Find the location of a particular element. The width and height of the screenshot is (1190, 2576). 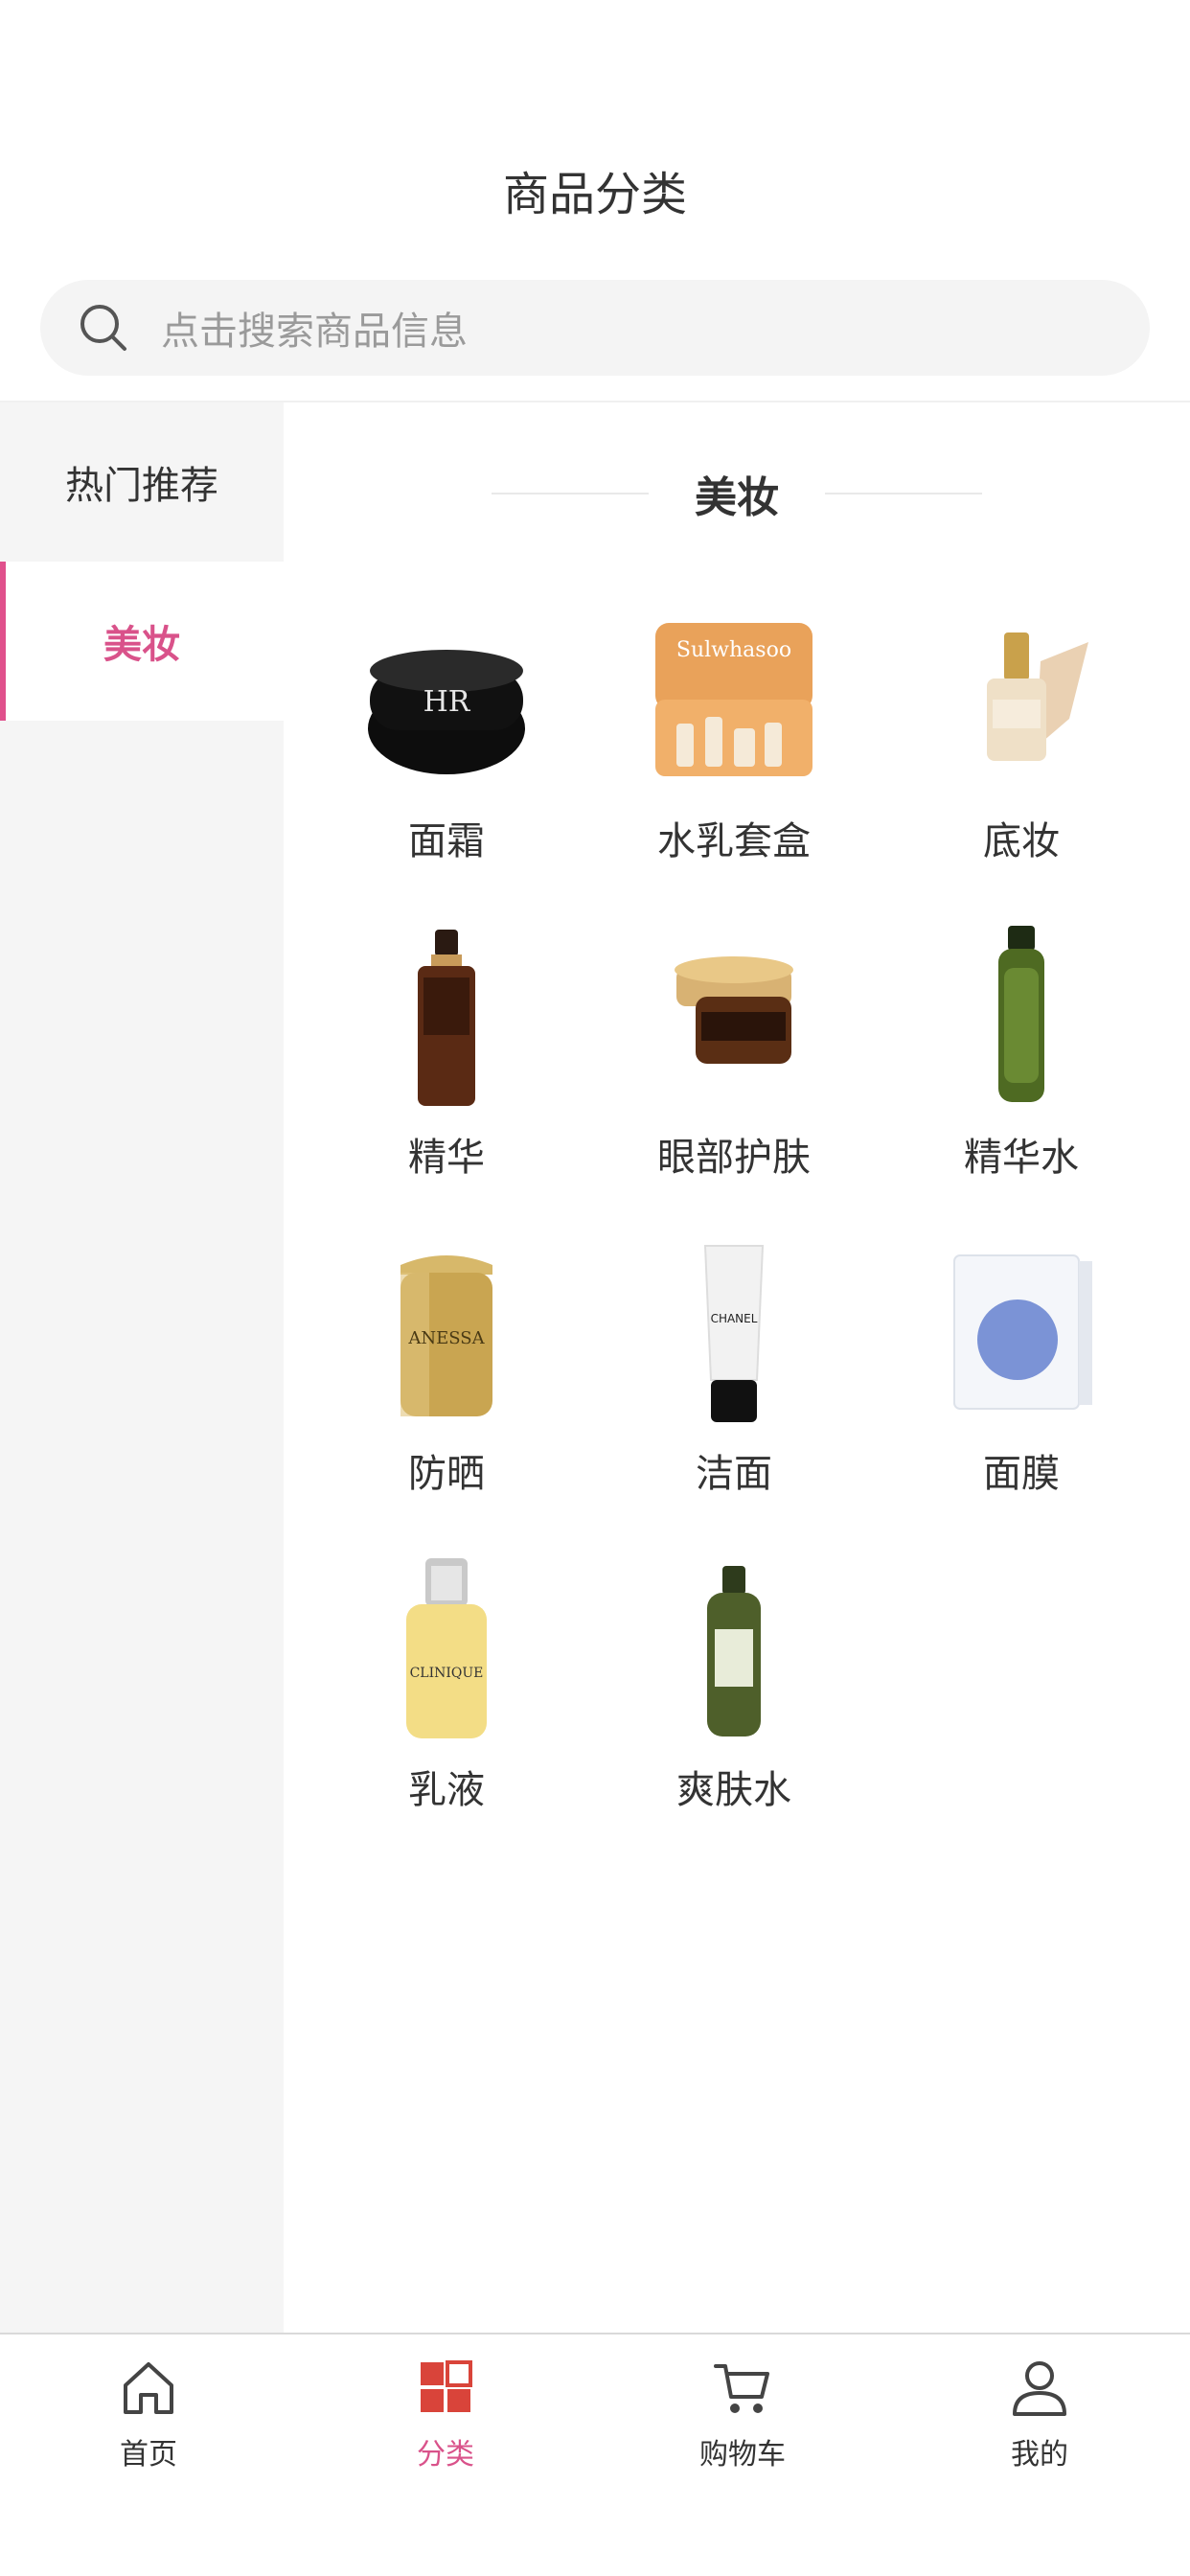

essence-bottle-image is located at coordinates (1021, 1016).